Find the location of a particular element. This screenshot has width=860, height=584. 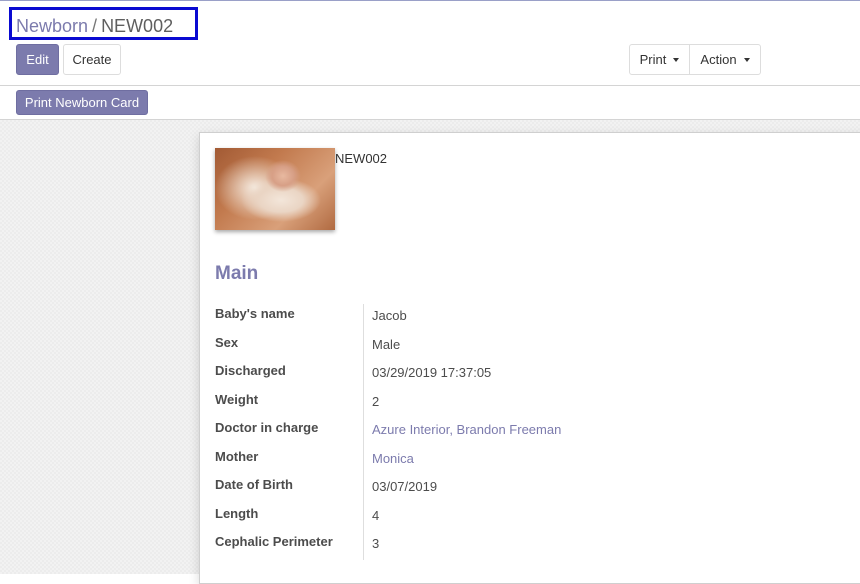

doctor-in-charge-link: Azure Interior, Brandon Freeman is located at coordinates (466, 429).